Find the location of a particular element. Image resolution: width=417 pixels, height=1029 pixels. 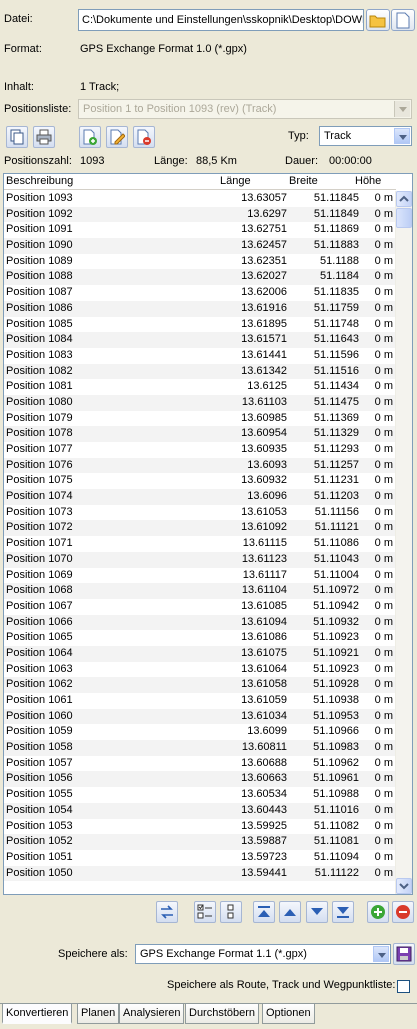

table-row: Position 1086 13.61916 51.11759 0 m is located at coordinates (200, 308).